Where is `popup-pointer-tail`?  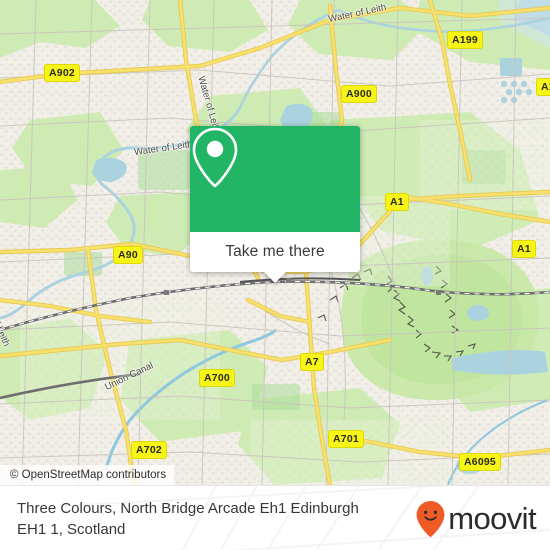 popup-pointer-tail is located at coordinates (275, 277).